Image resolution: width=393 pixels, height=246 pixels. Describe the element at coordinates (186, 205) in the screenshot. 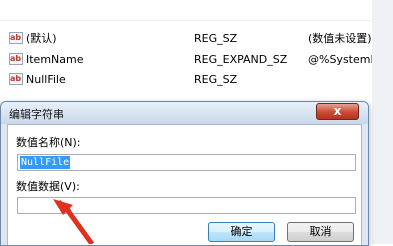

I see `value-data-field` at that location.